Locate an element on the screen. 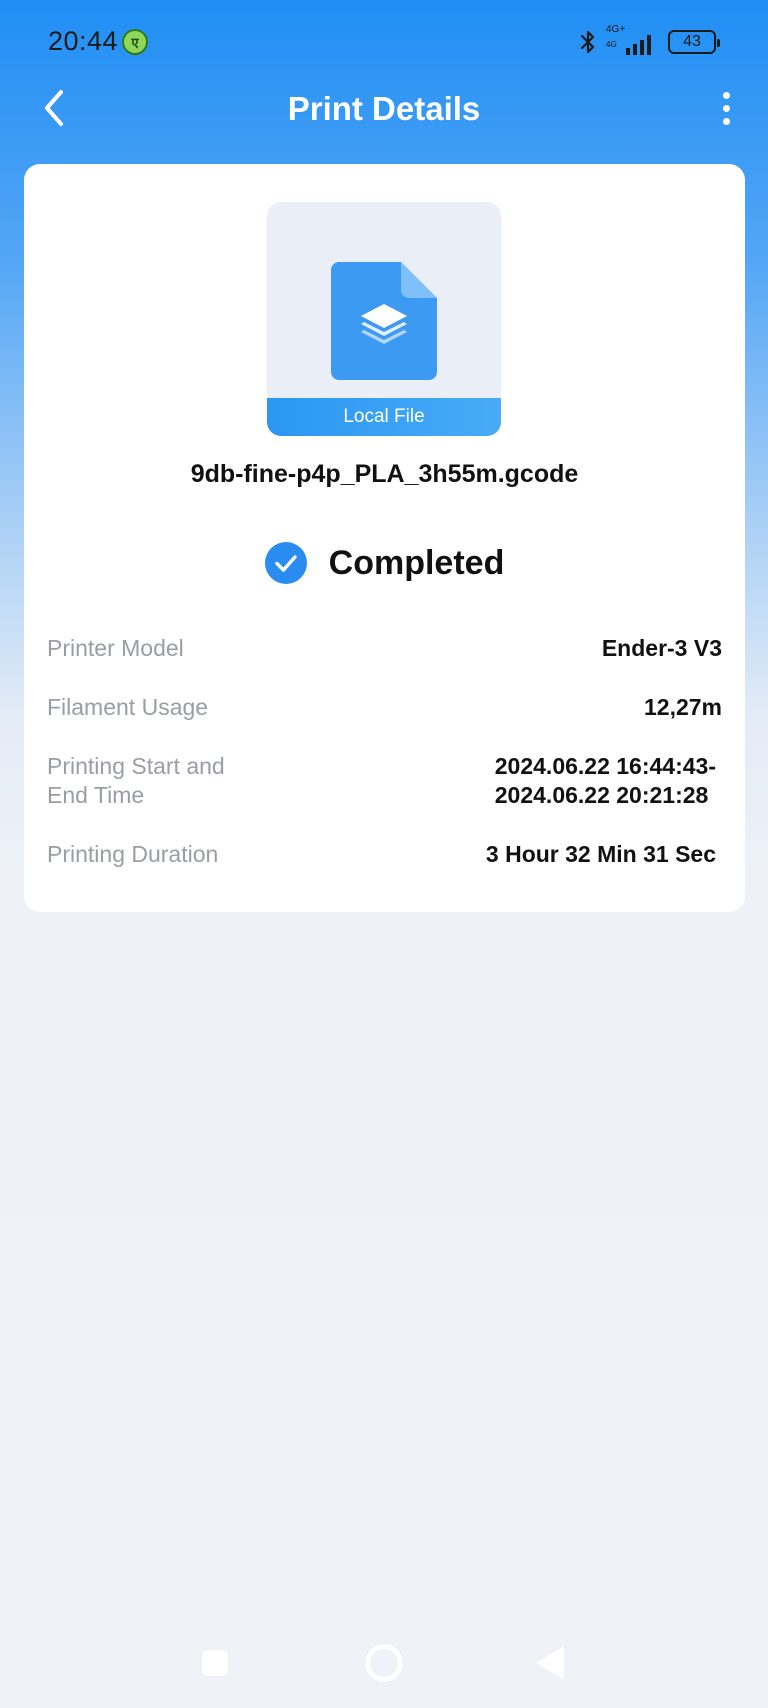 This screenshot has height=1708, width=768. app-notification-icon: ए is located at coordinates (135, 42).